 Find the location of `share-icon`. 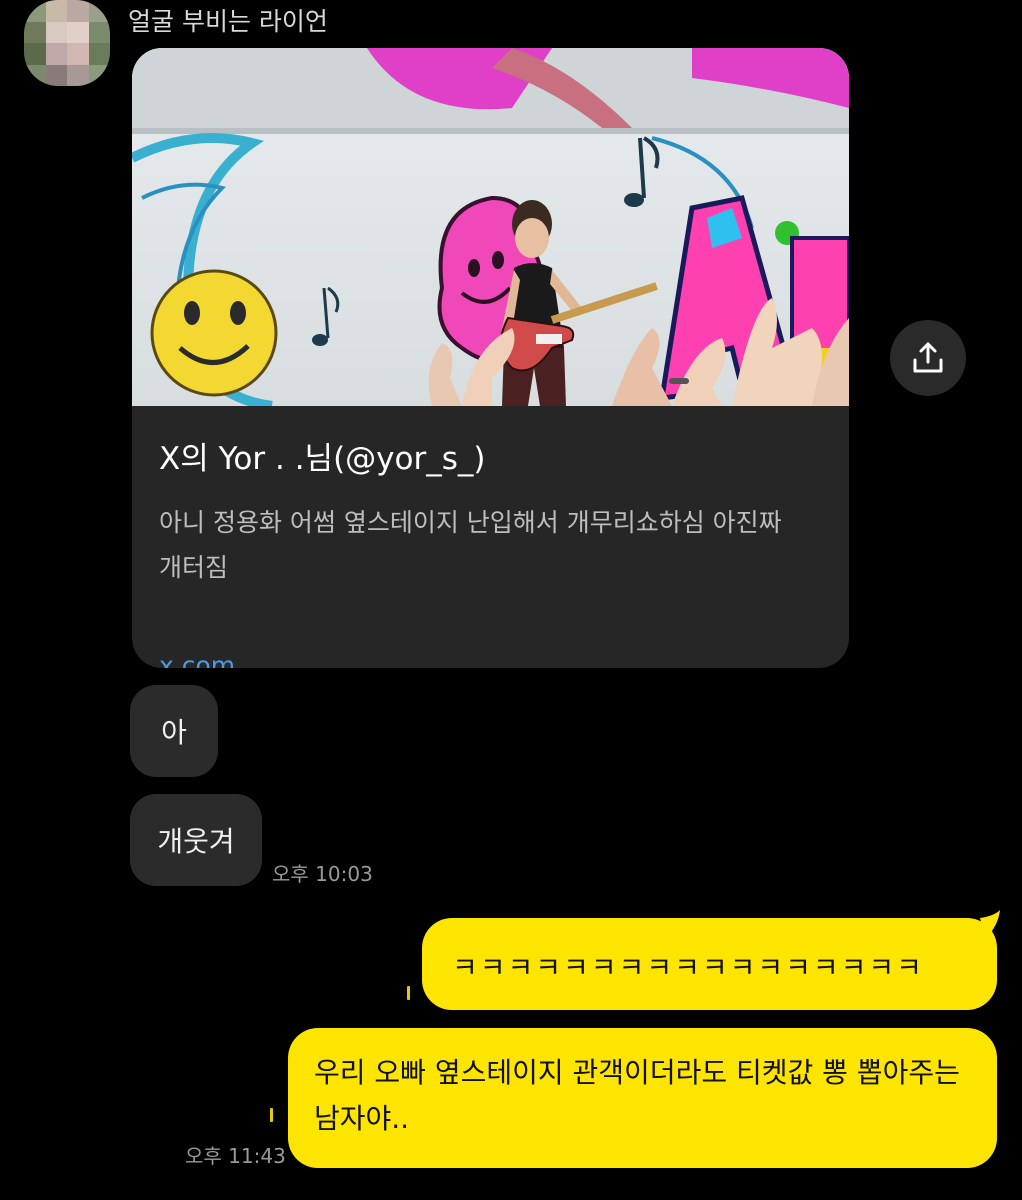

share-icon is located at coordinates (928, 357).